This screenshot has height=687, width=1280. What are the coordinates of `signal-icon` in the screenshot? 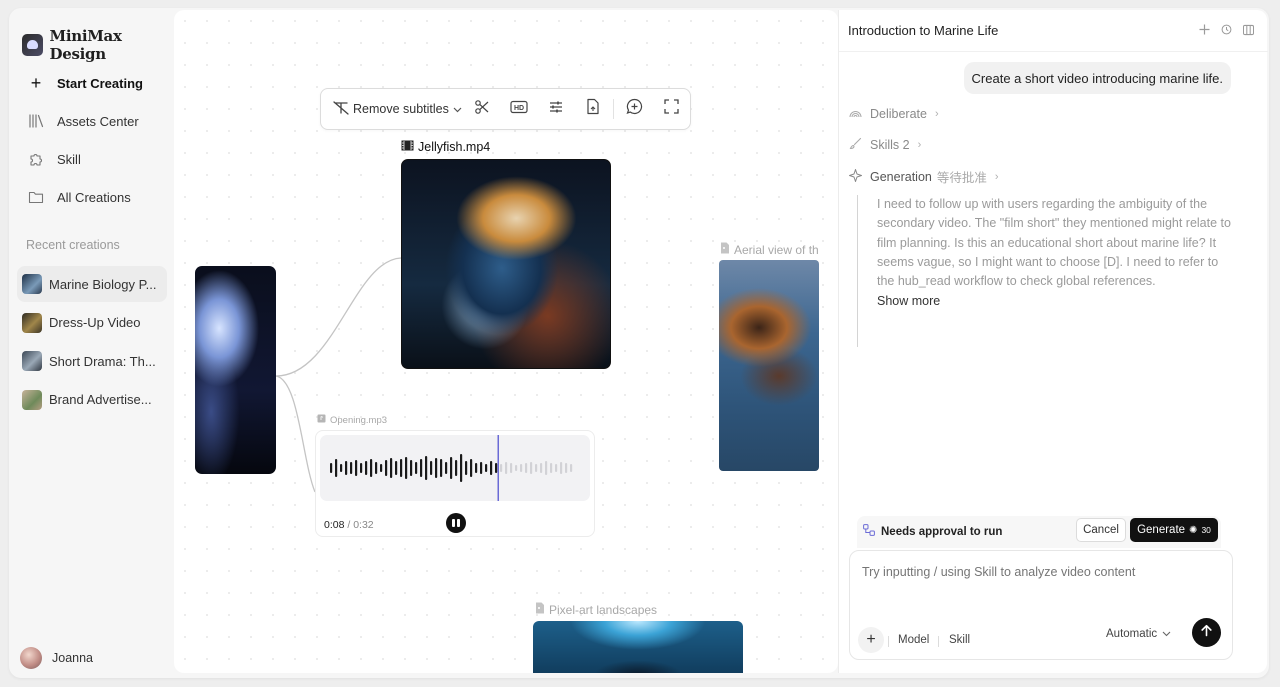 It's located at (855, 114).